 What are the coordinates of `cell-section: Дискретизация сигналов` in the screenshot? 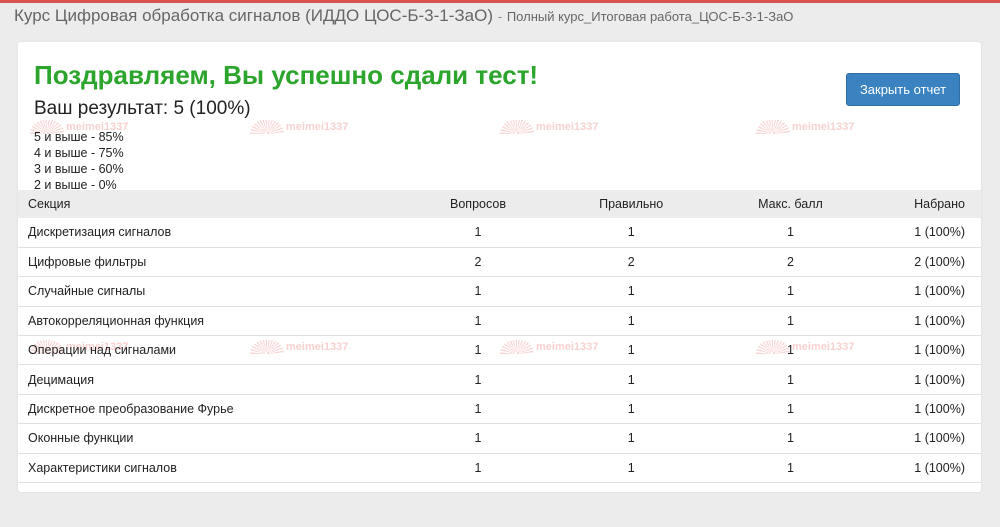 It's located at (100, 232).